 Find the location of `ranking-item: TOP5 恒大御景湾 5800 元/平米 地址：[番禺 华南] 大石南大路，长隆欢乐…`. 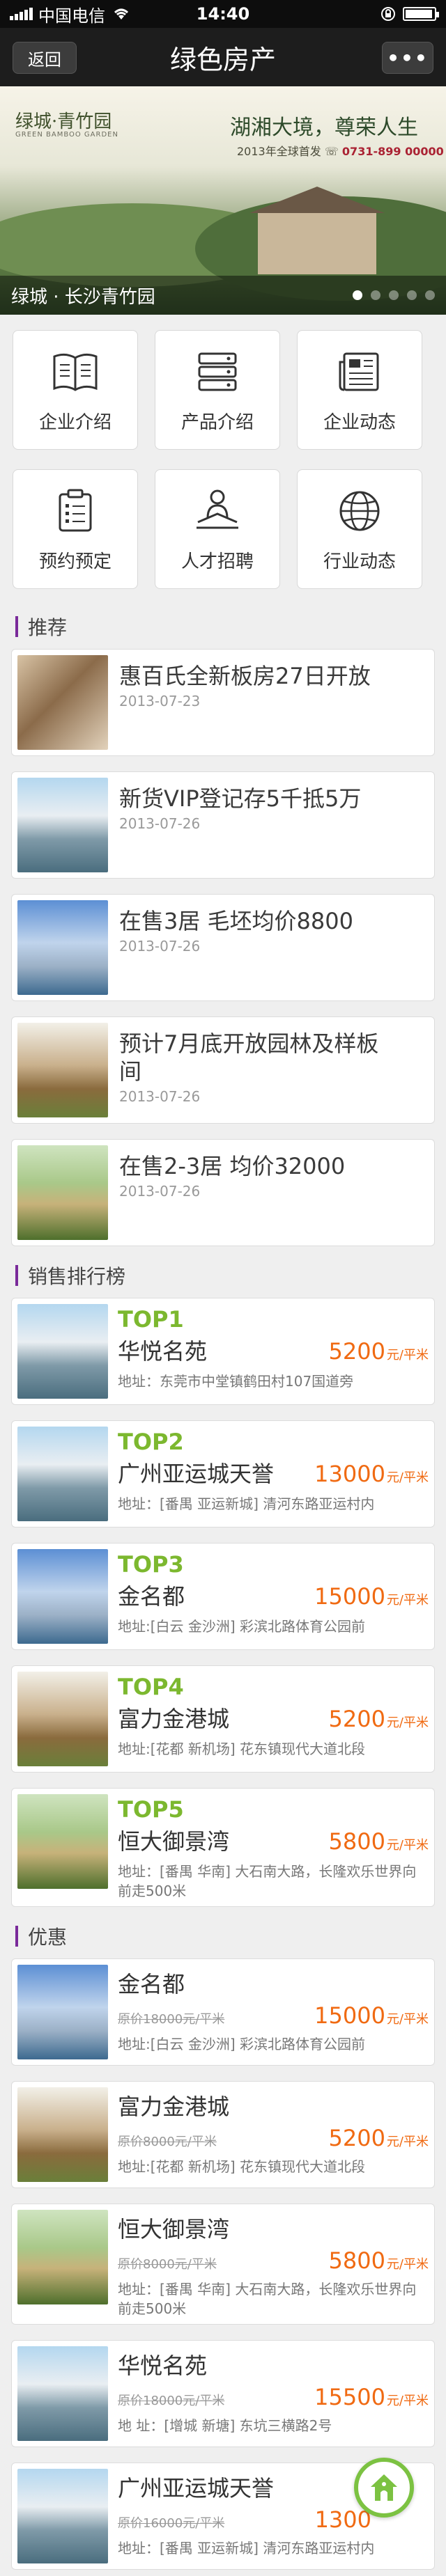

ranking-item: TOP5 恒大御景湾 5800 元/平米 地址：[番禺 华南] 大石南大路，长隆欢乐… is located at coordinates (223, 1847).